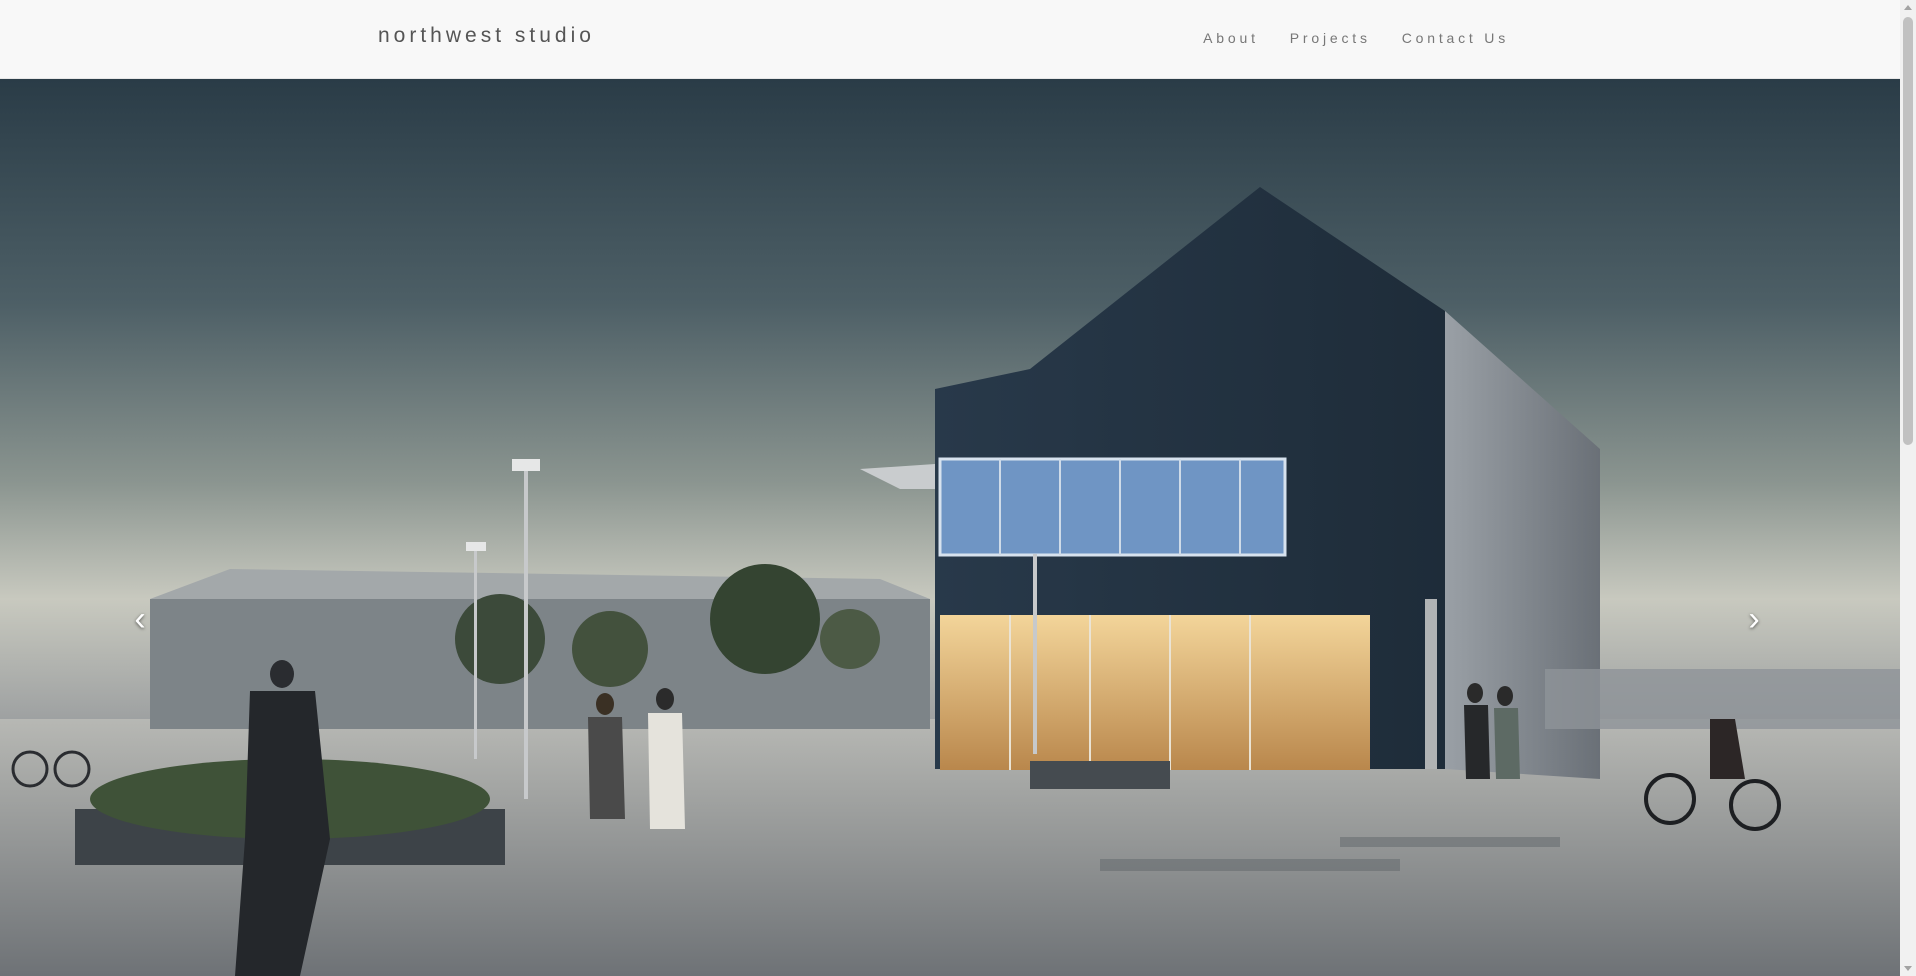 Image resolution: width=1916 pixels, height=976 pixels. What do you see at coordinates (1908, 231) in the screenshot?
I see `scrollbar-thumb` at bounding box center [1908, 231].